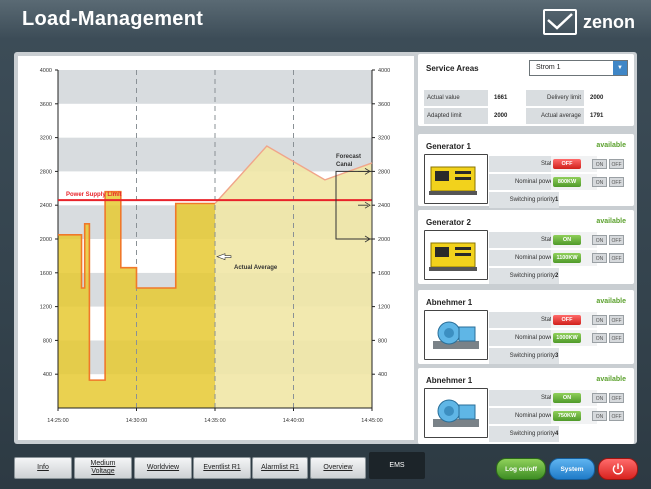 This screenshot has width=651, height=489. I want to click on system-button: System, so click(572, 469).